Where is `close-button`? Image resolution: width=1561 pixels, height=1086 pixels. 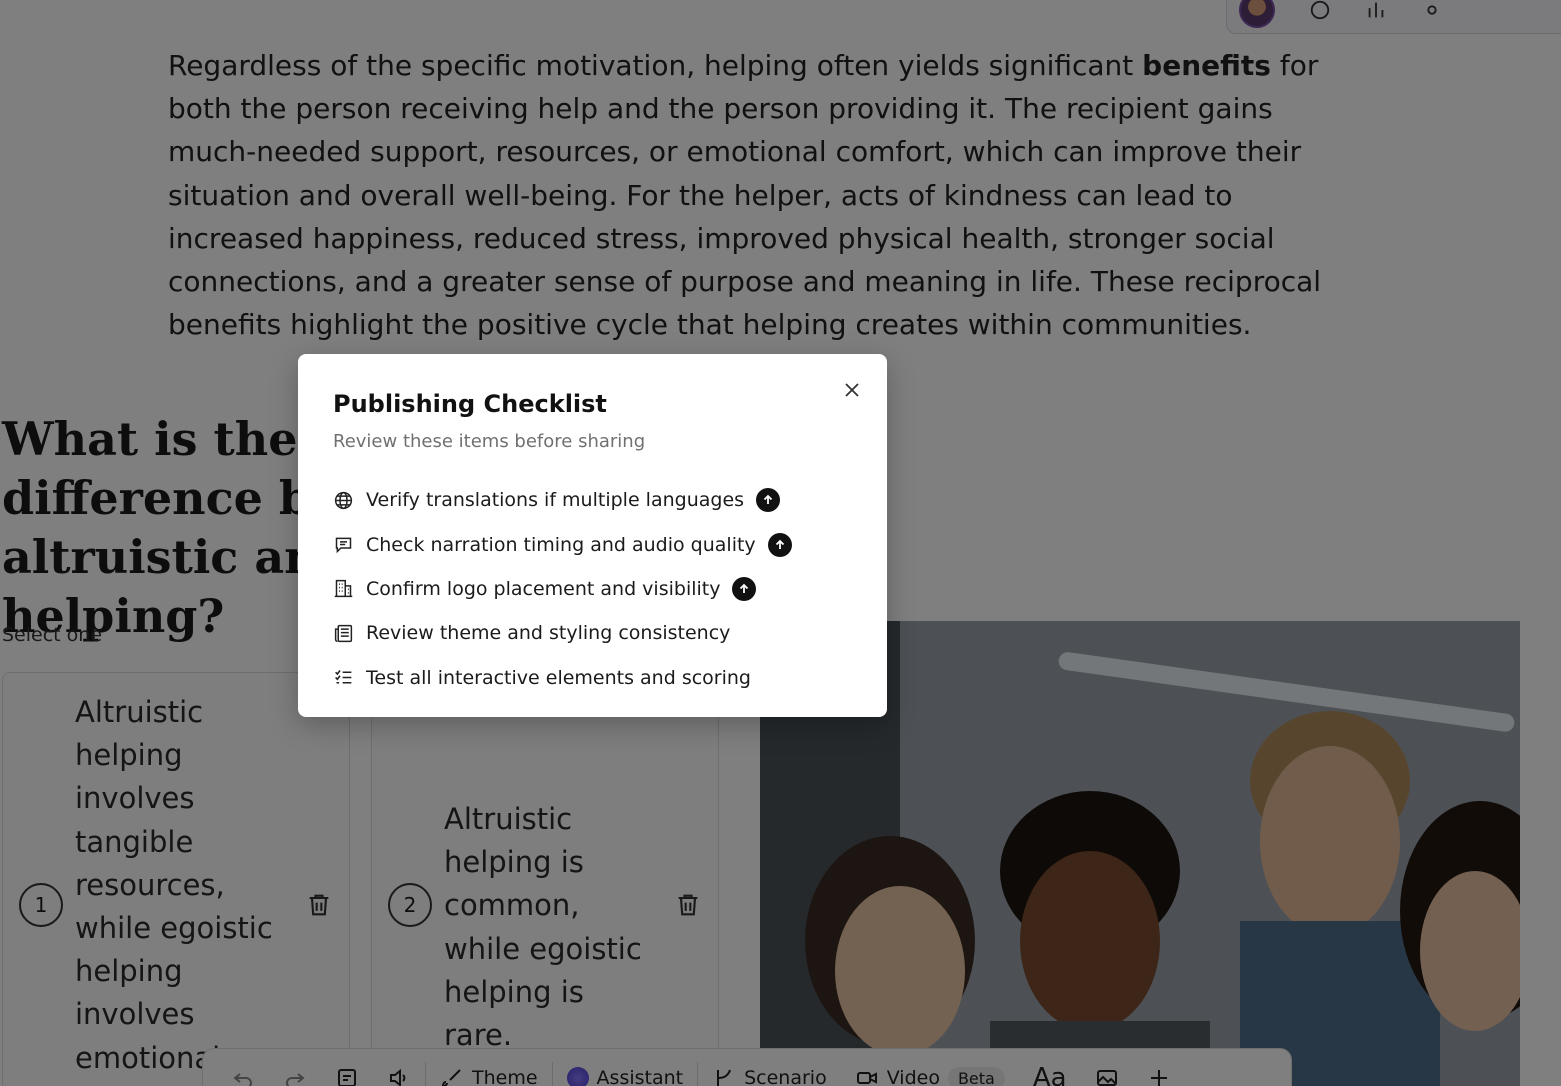 close-button is located at coordinates (852, 390).